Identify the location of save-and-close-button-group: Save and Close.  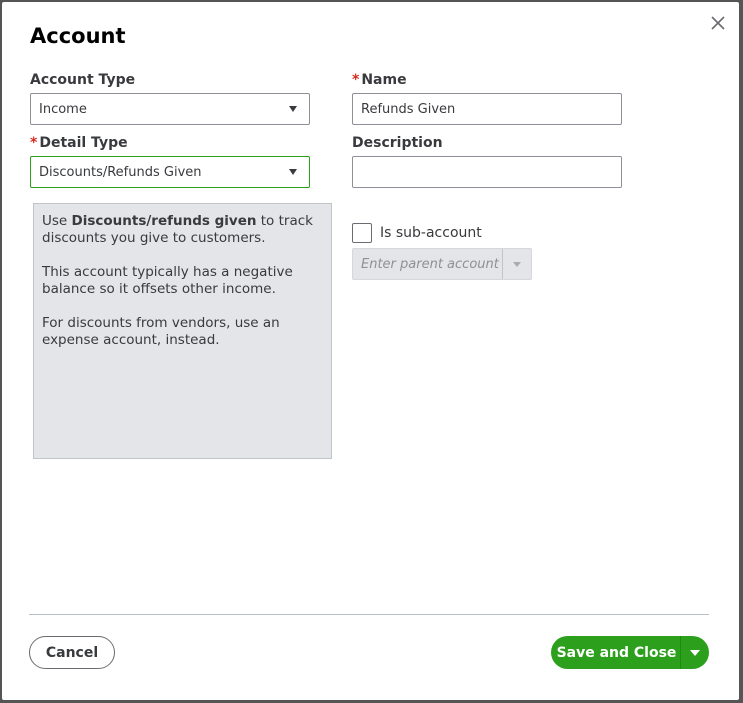
(630, 652).